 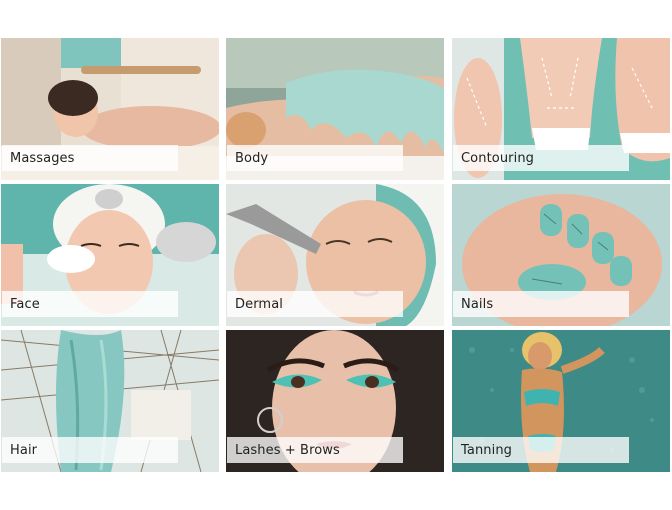 What do you see at coordinates (110, 109) in the screenshot?
I see `tile-massages: Massages` at bounding box center [110, 109].